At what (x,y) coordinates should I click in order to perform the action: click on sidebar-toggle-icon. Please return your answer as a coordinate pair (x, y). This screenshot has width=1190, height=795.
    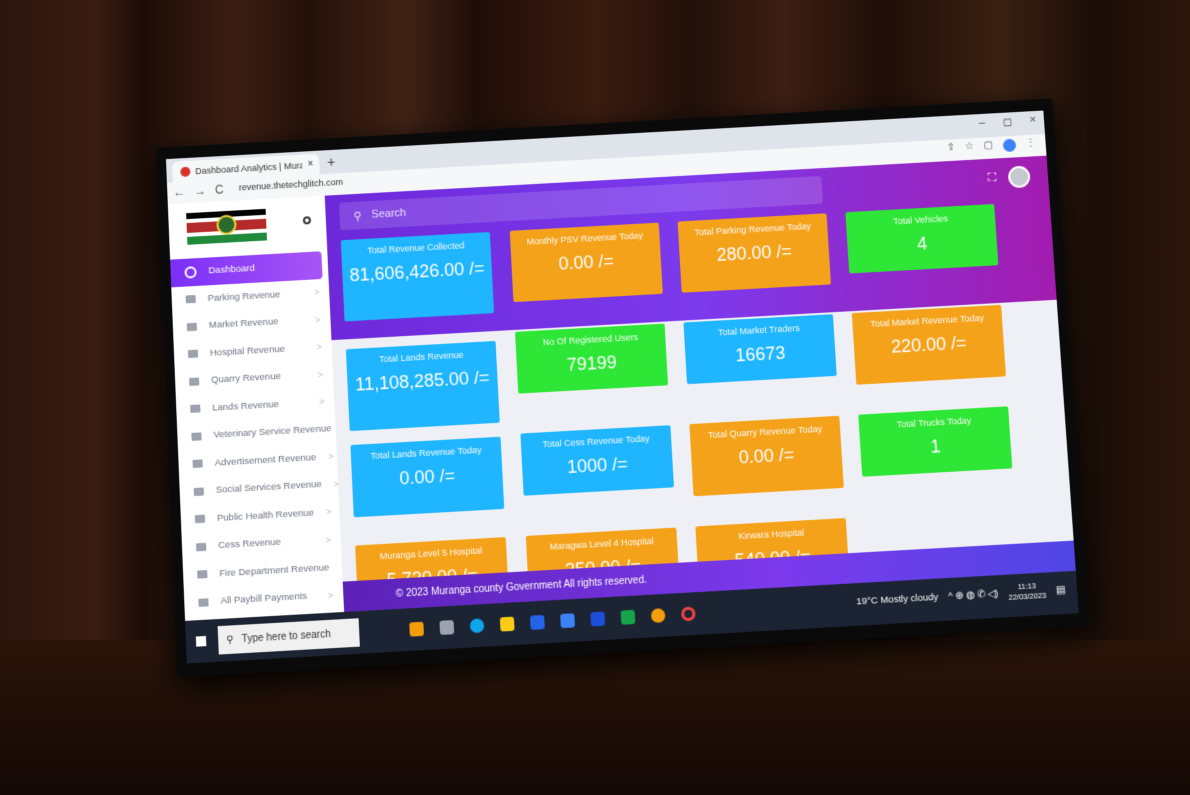
    Looking at the image, I should click on (307, 220).